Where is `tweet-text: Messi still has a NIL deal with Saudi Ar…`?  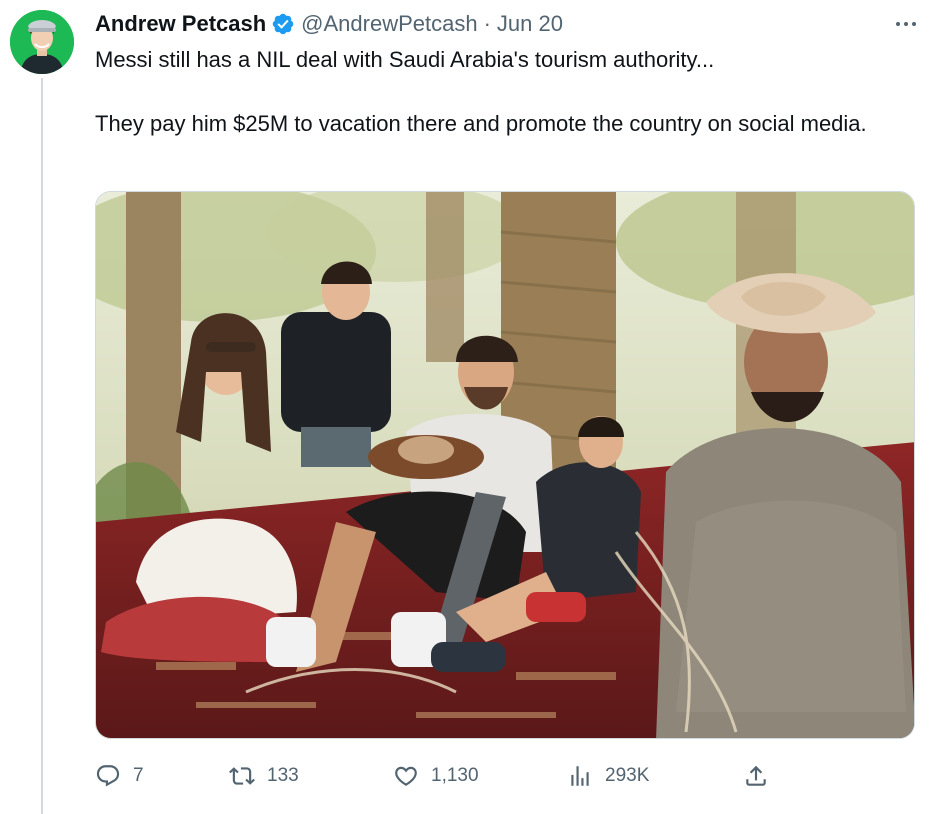 tweet-text: Messi still has a NIL deal with Saudi Ar… is located at coordinates (505, 92).